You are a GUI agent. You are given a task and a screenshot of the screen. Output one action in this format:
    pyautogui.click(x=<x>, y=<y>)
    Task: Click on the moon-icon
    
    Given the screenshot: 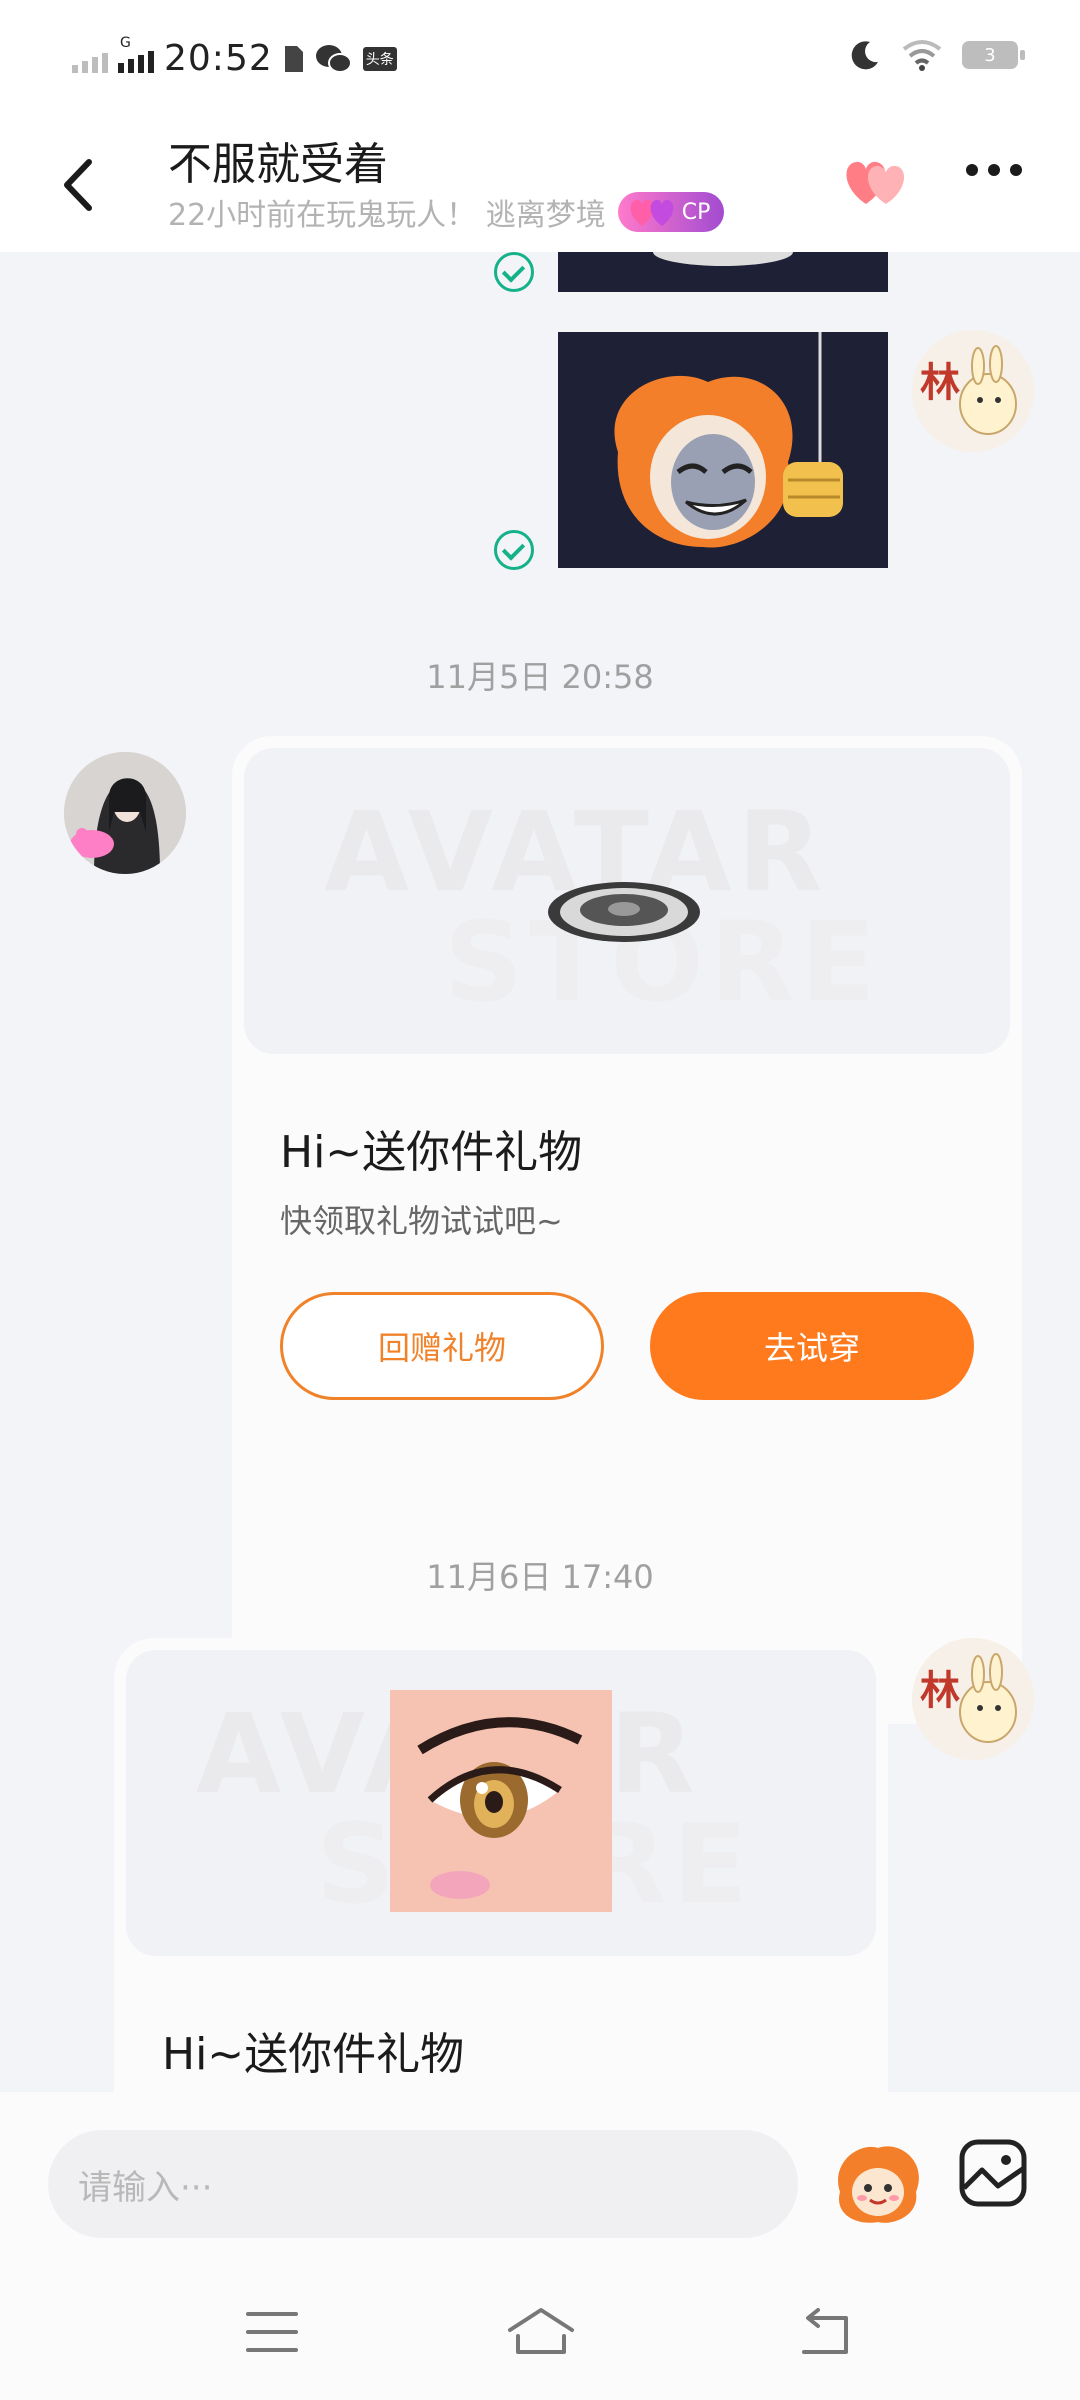 What is the action you would take?
    pyautogui.click(x=864, y=55)
    